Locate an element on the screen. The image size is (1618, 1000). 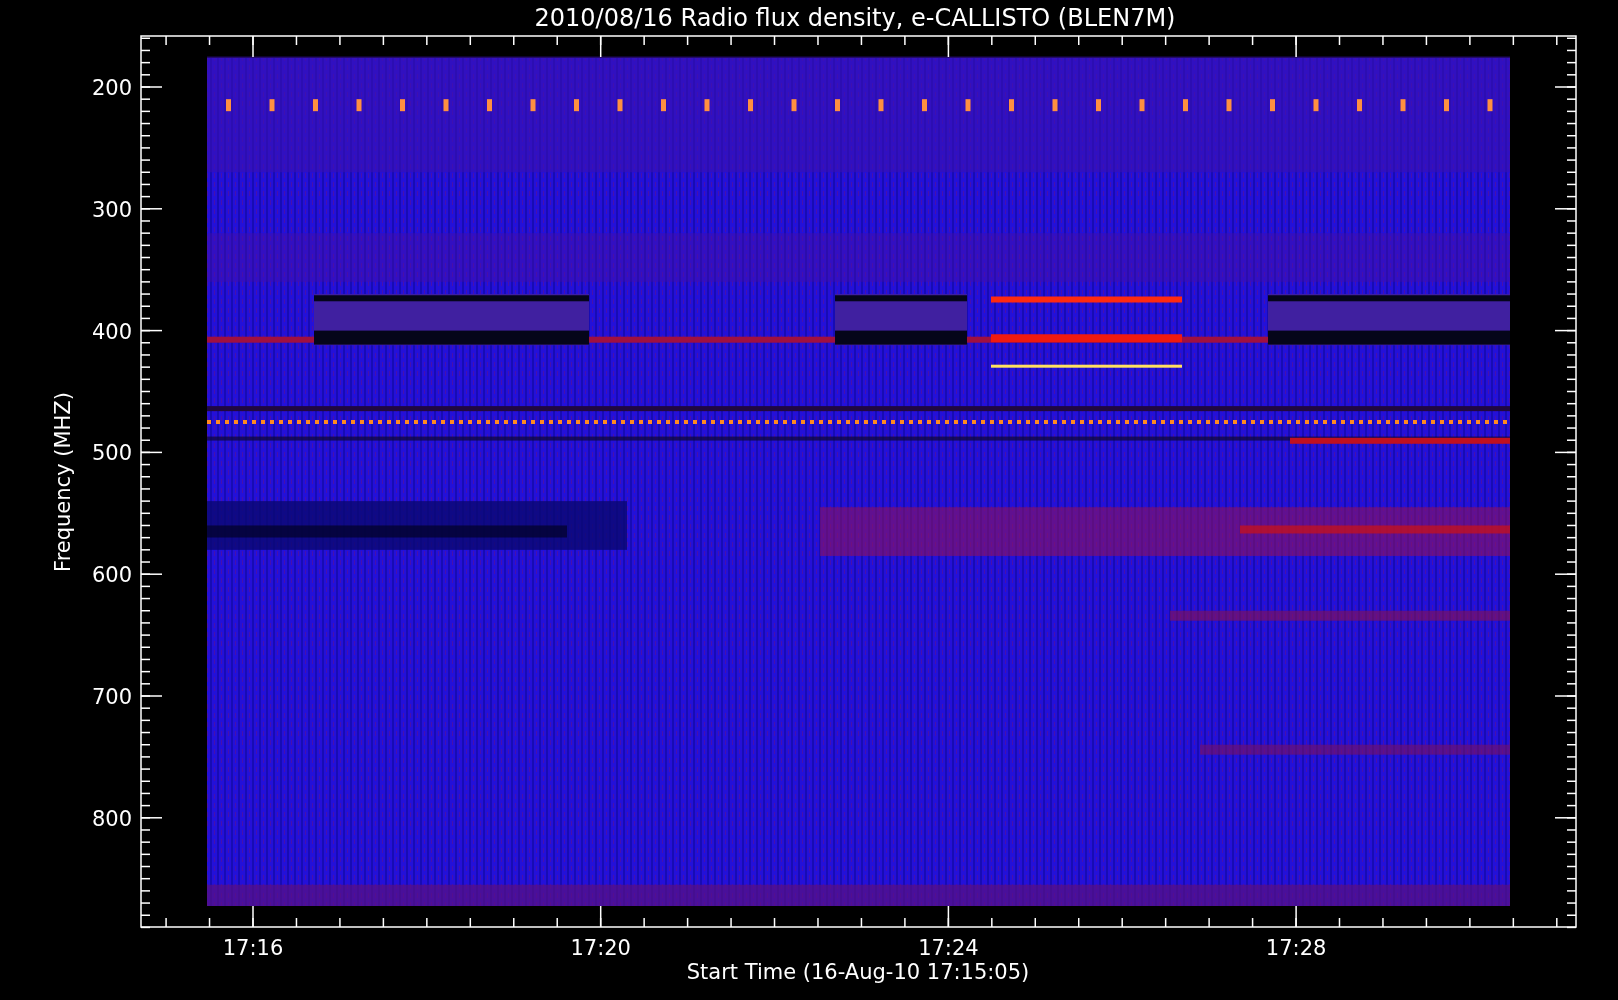
x-axis-label: Start Time (16-Aug-10 17:15:05) is located at coordinates (858, 972).